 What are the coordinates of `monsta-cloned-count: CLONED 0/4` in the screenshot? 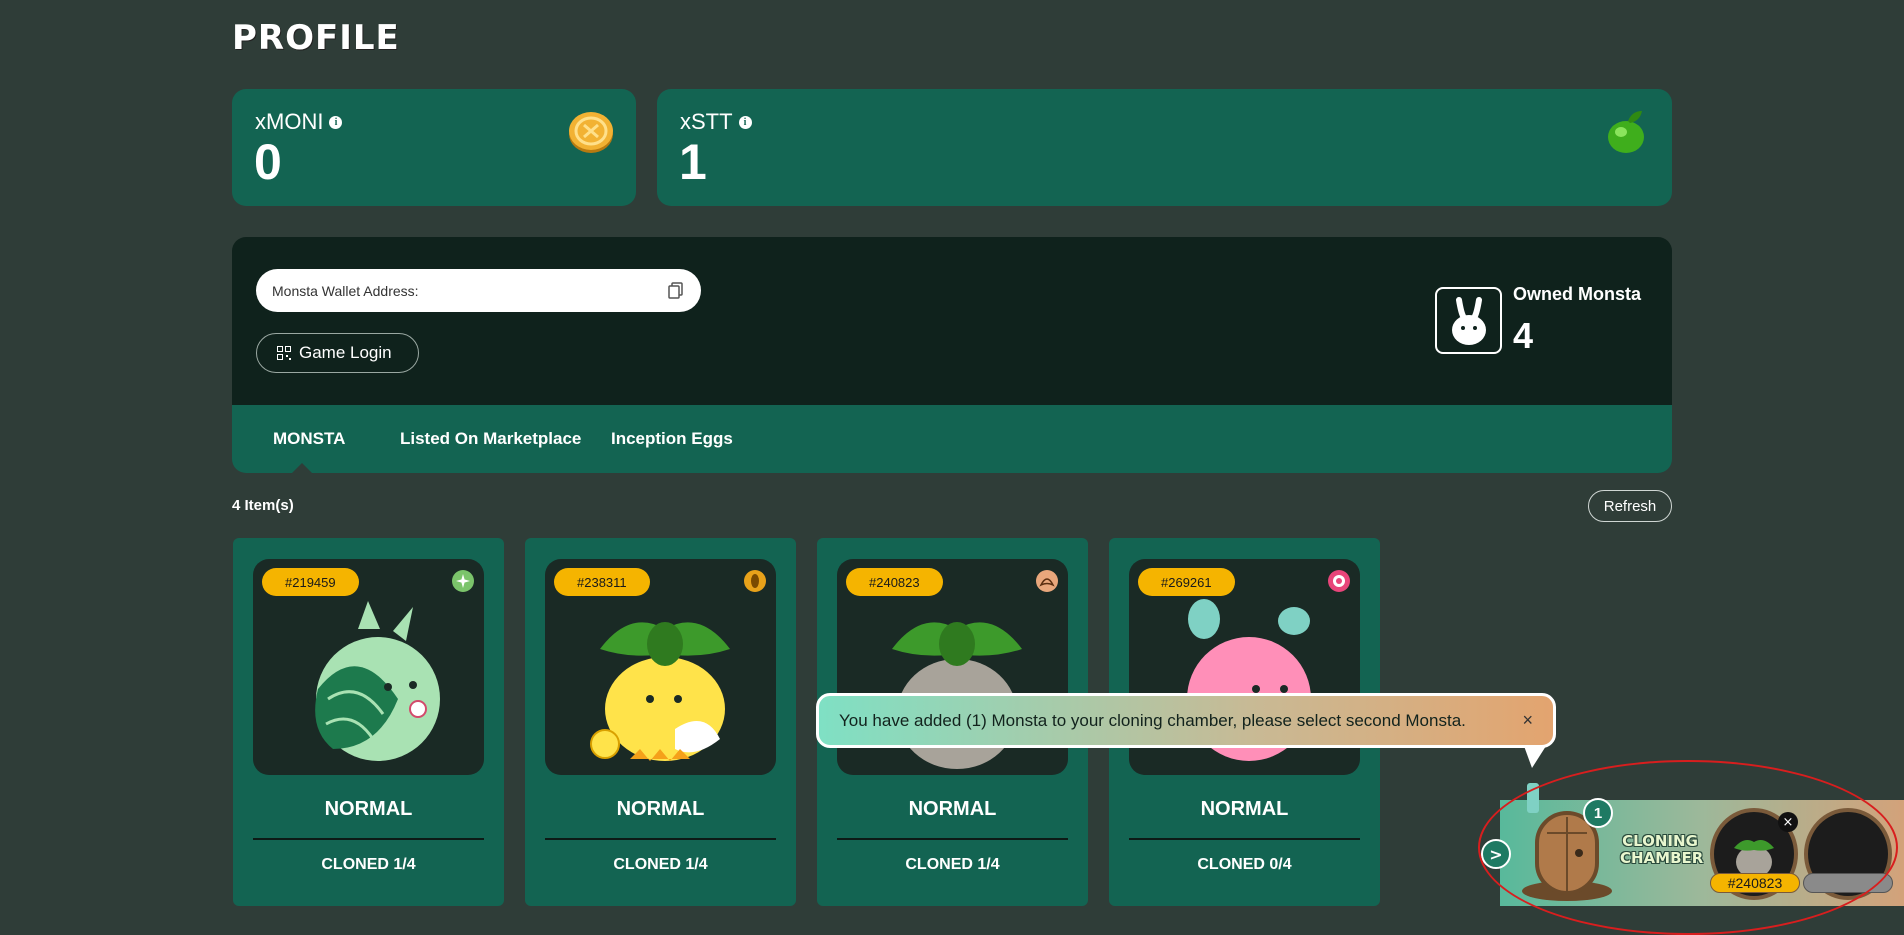 It's located at (1244, 864).